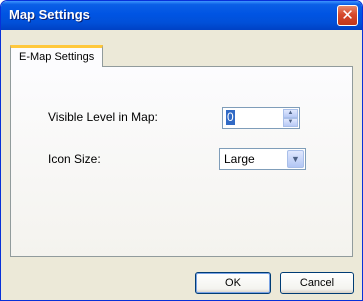  I want to click on close-button: ✕, so click(347, 15).